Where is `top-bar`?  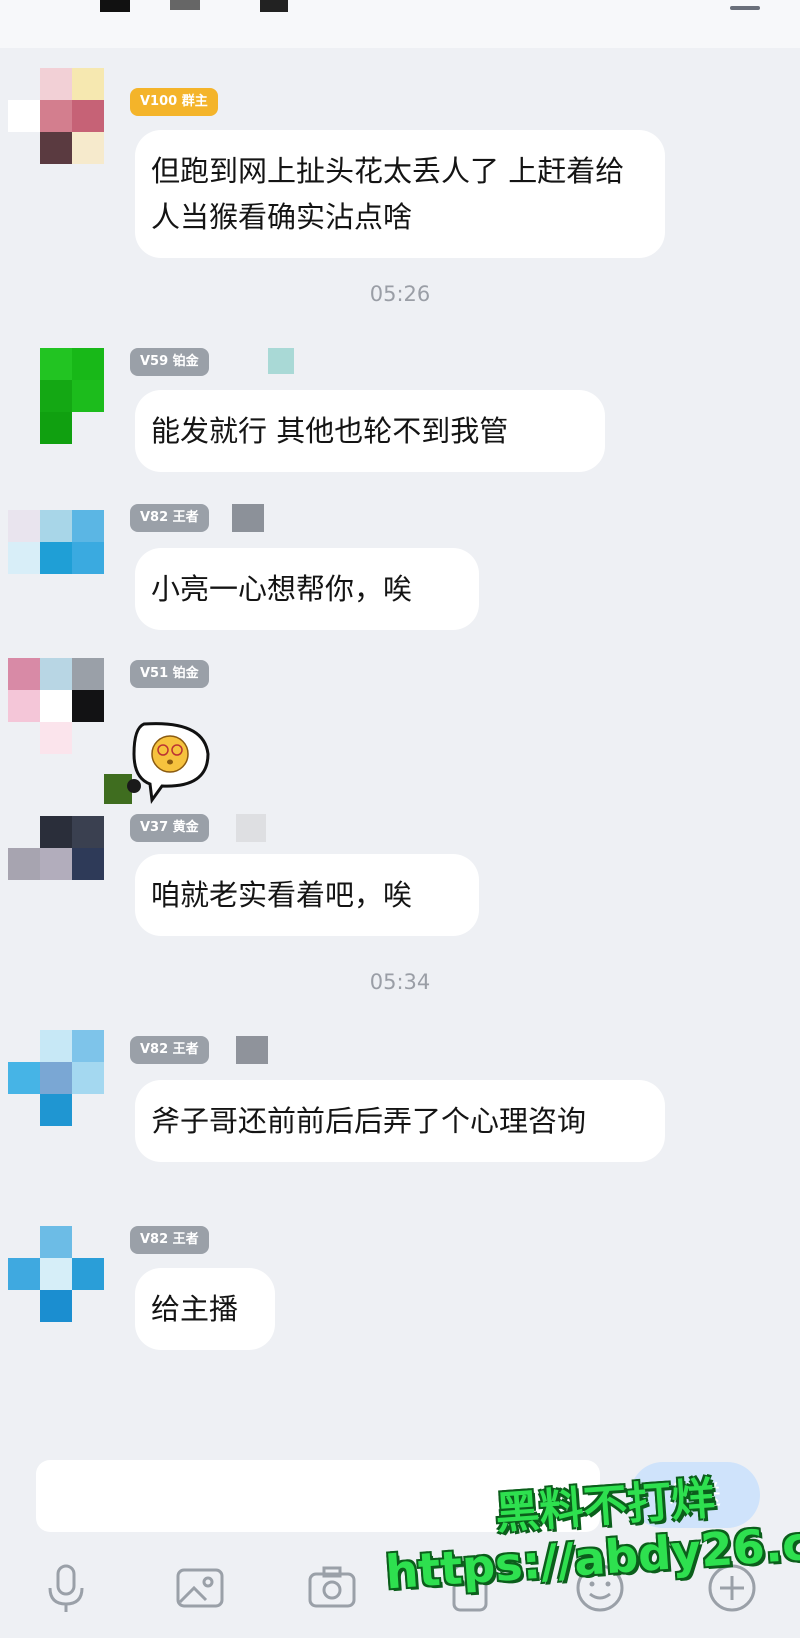
top-bar is located at coordinates (400, 24).